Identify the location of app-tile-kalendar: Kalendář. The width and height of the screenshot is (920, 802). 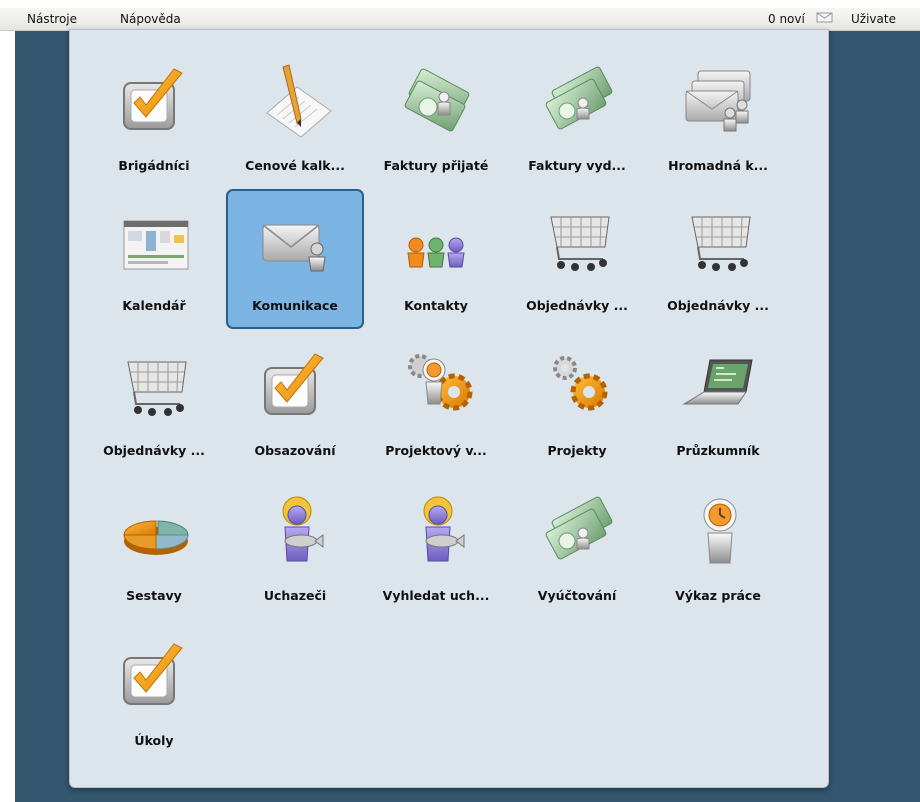
(154, 259).